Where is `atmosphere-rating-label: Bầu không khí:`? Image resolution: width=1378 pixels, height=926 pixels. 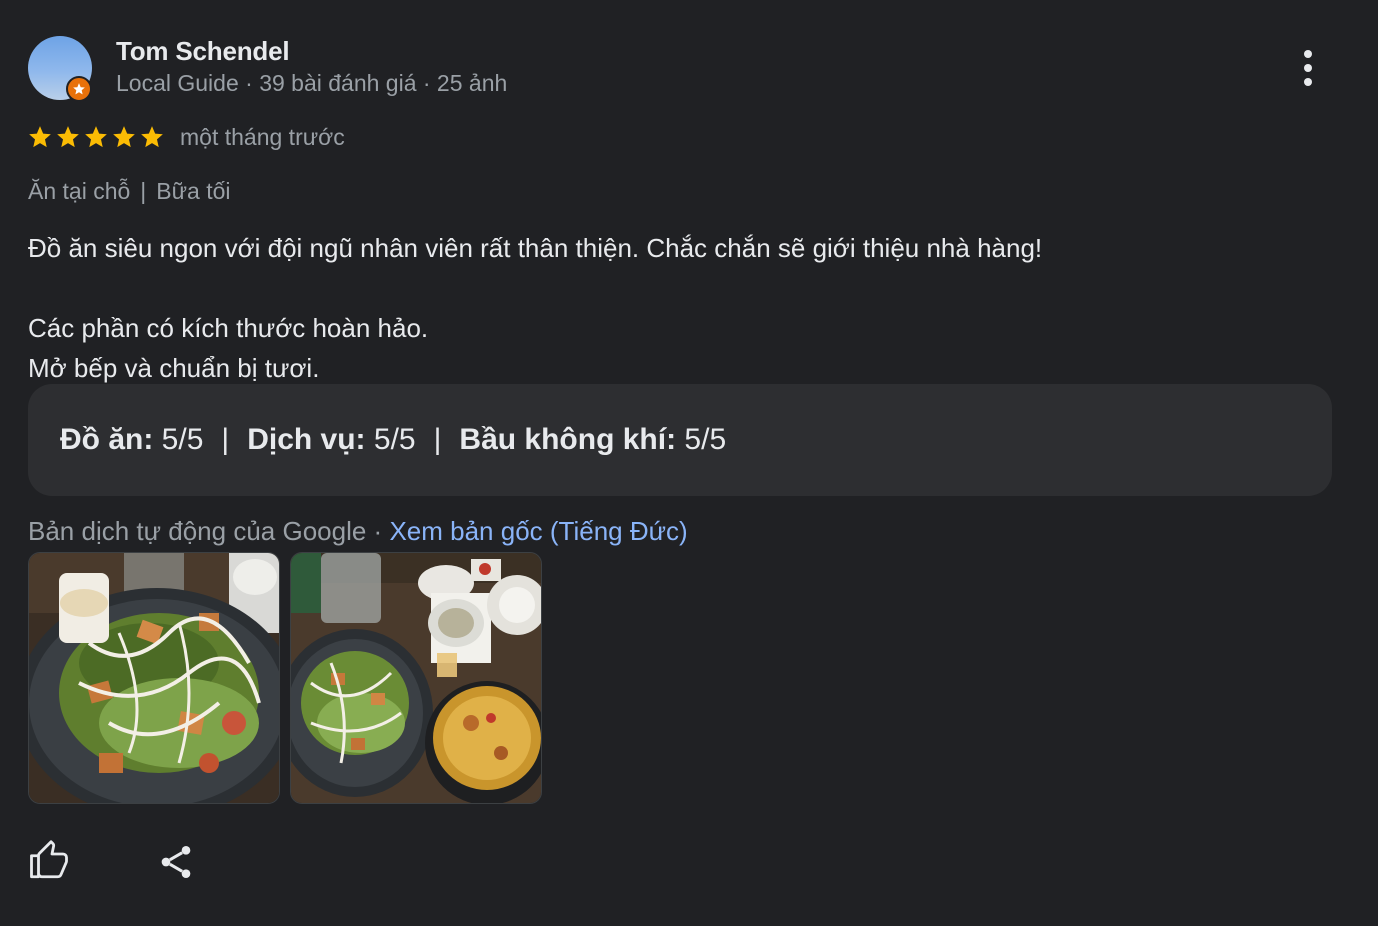 atmosphere-rating-label: Bầu không khí: is located at coordinates (568, 439).